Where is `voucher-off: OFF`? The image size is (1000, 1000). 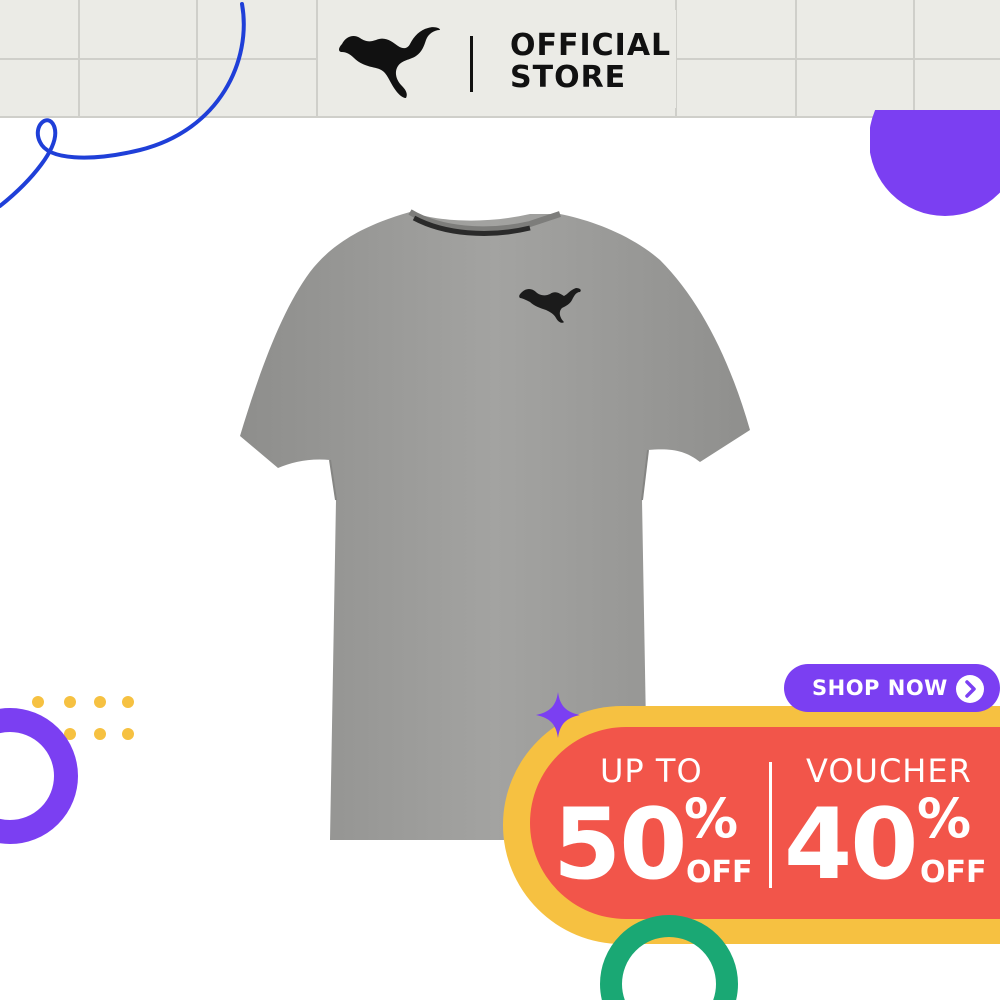
voucher-off: OFF is located at coordinates (953, 872).